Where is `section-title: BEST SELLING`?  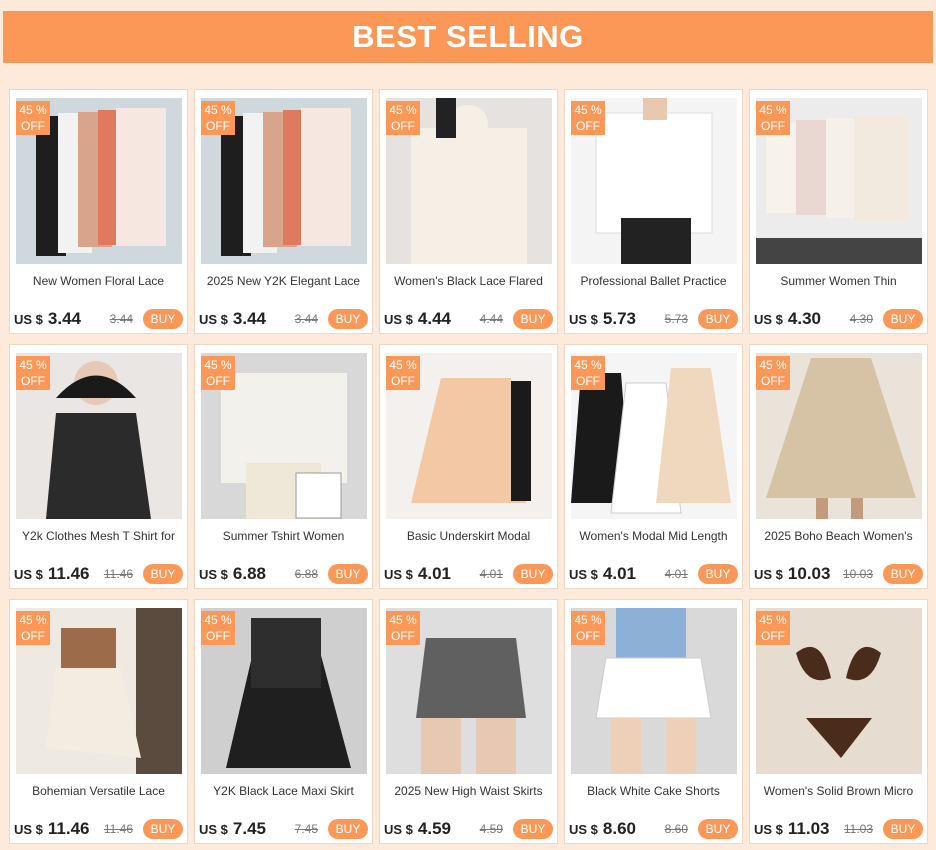 section-title: BEST SELLING is located at coordinates (468, 36).